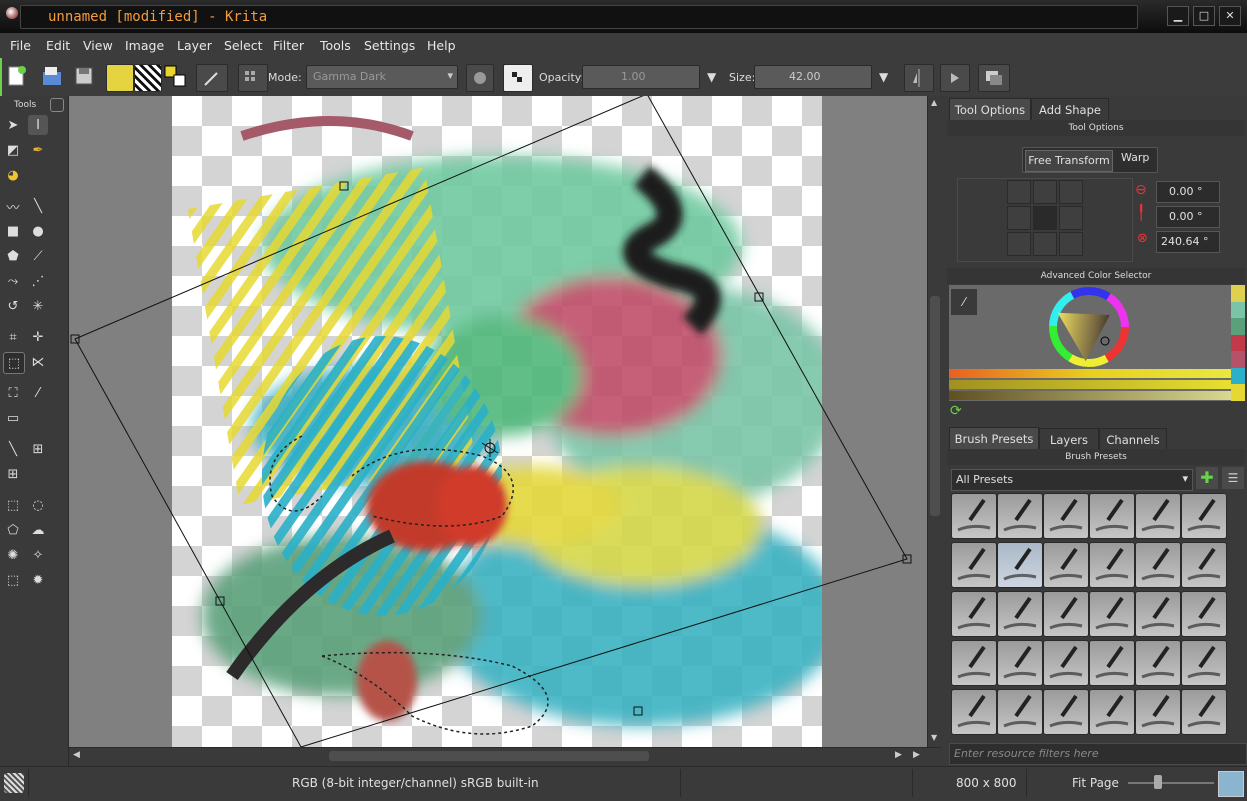  What do you see at coordinates (38, 449) in the screenshot?
I see `assistant-tool-icon: ⊞` at bounding box center [38, 449].